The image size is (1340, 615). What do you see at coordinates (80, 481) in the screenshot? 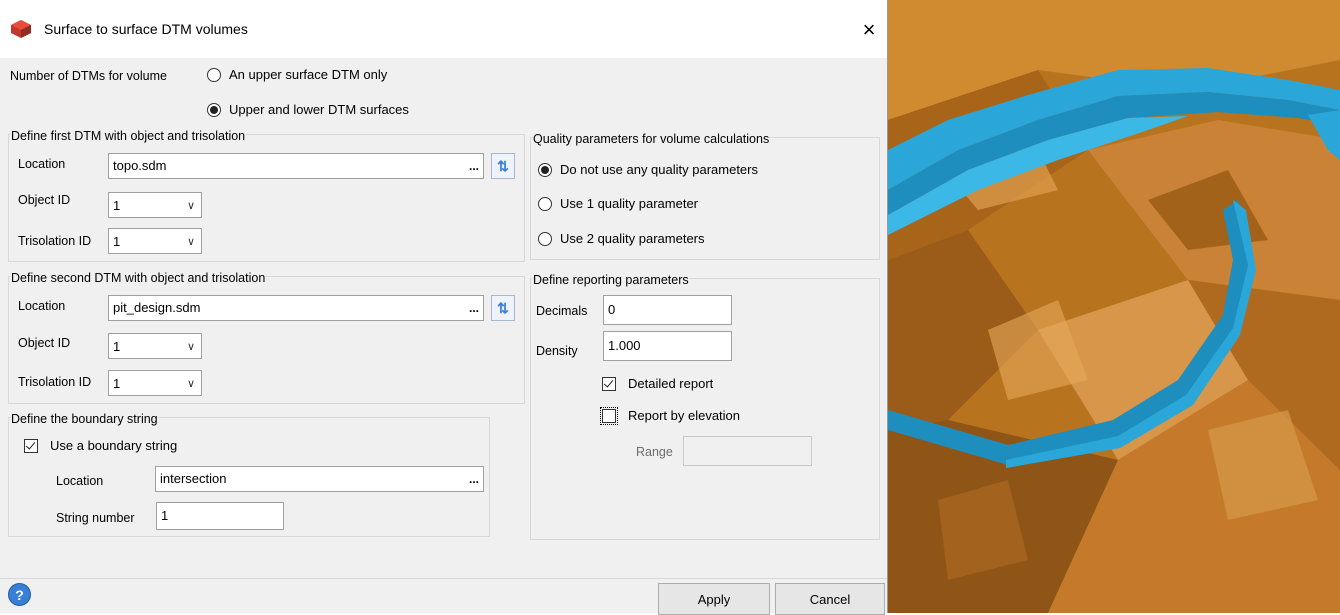
I see `boundary-location-label: Location` at bounding box center [80, 481].